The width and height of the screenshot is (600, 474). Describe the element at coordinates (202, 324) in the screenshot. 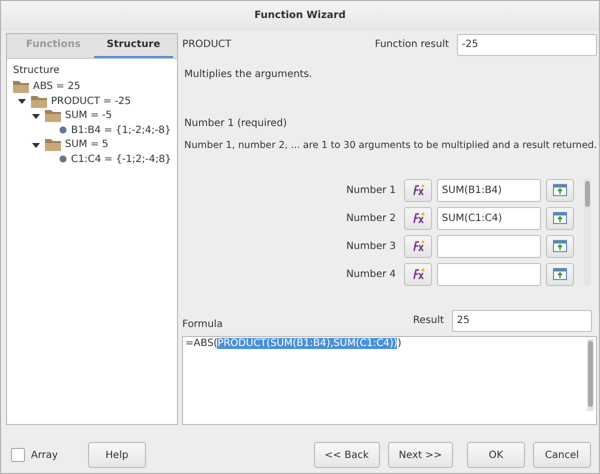

I see `formula-label: Formula` at that location.